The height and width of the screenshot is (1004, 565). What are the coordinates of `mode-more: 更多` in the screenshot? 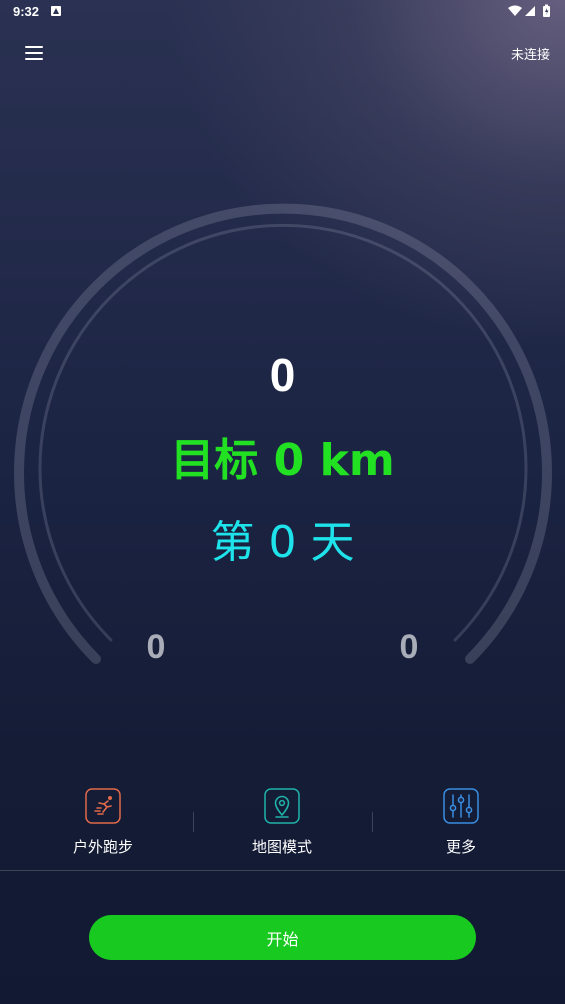 It's located at (461, 824).